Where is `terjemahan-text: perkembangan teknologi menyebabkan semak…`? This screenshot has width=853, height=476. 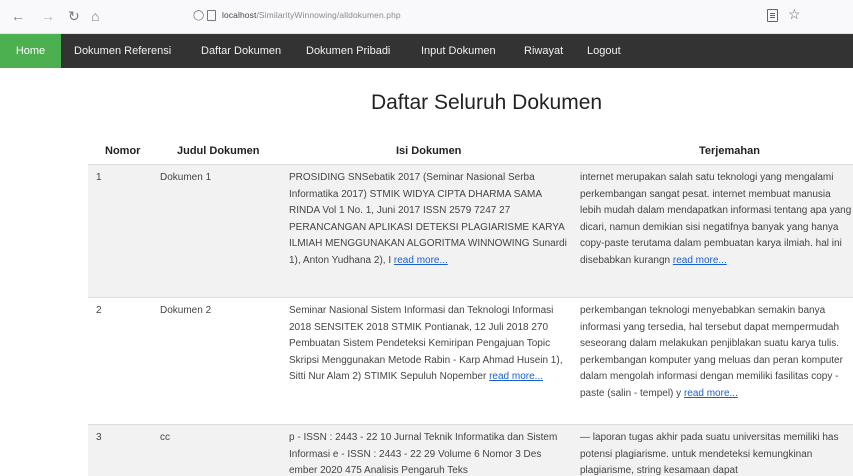
terjemahan-text: perkembangan teknologi menyebabkan semak… is located at coordinates (711, 352).